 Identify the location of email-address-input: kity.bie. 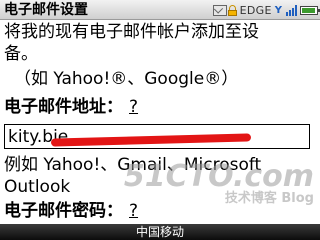
(157, 136).